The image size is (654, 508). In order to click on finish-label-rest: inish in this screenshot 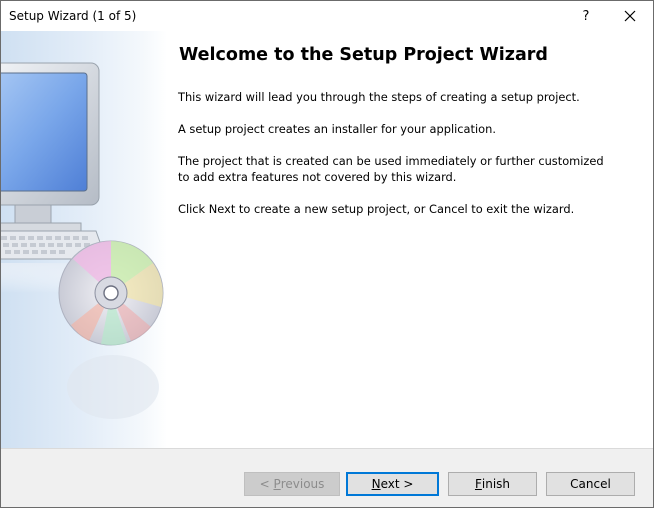, I will do `click(496, 484)`.